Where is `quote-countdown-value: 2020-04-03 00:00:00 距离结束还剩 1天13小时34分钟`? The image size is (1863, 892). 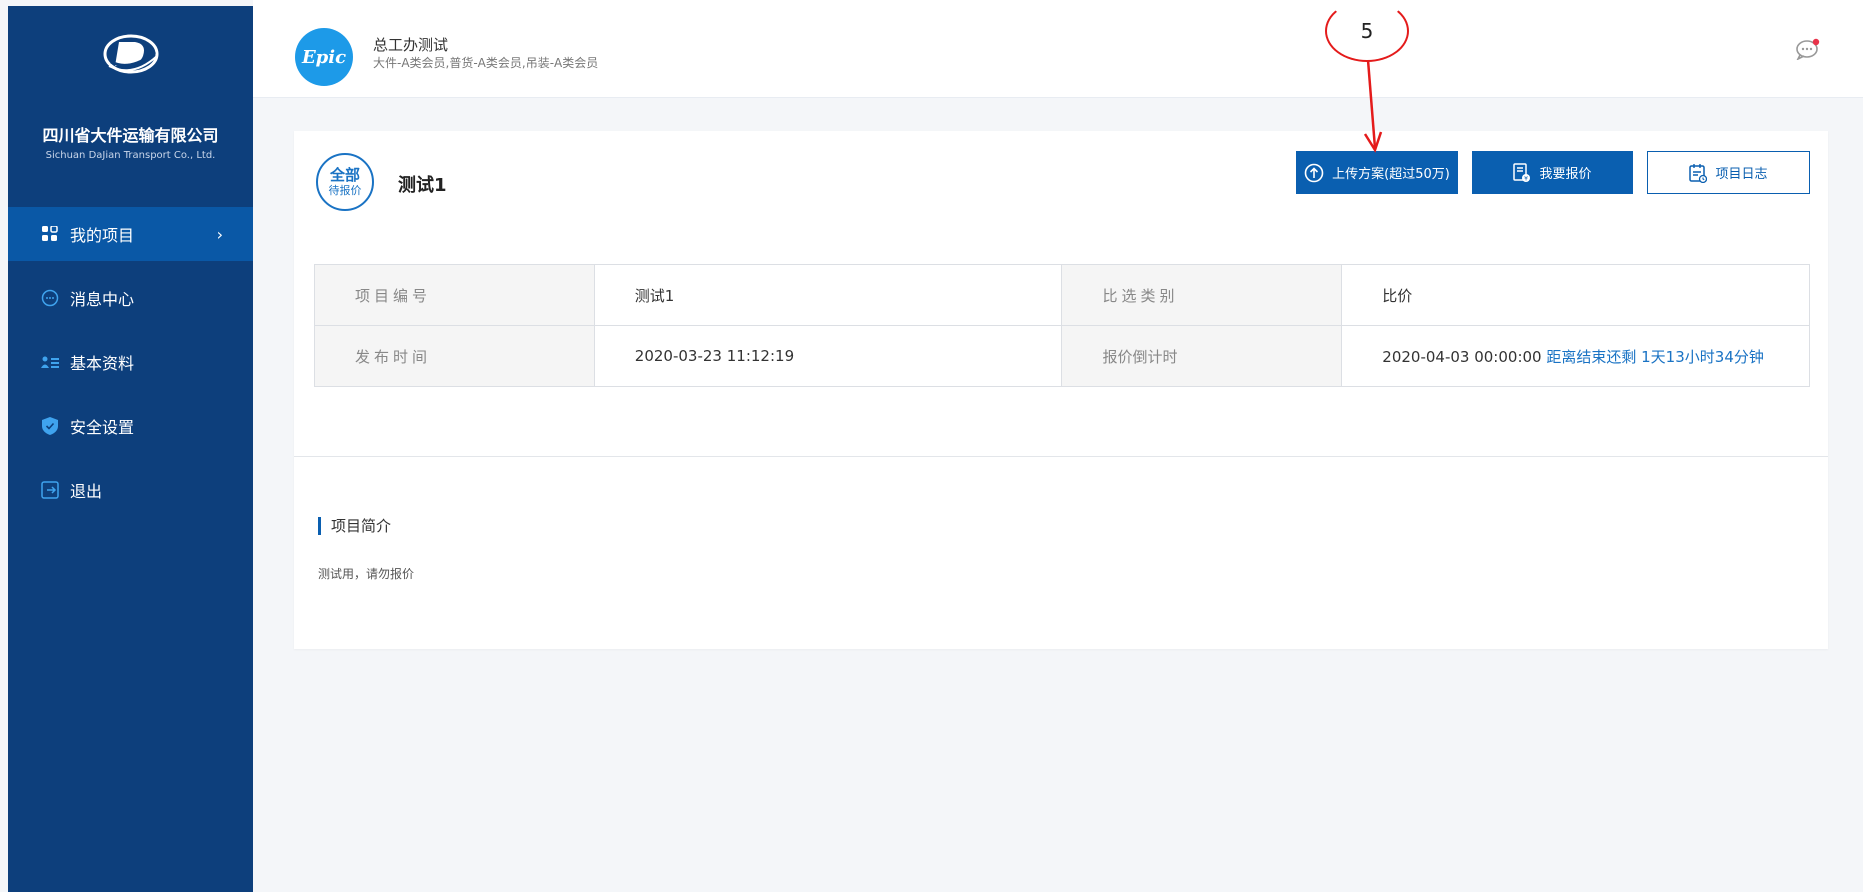
quote-countdown-value: 2020-04-03 00:00:00 距离结束还剩 1天13小时34分钟 is located at coordinates (1575, 356).